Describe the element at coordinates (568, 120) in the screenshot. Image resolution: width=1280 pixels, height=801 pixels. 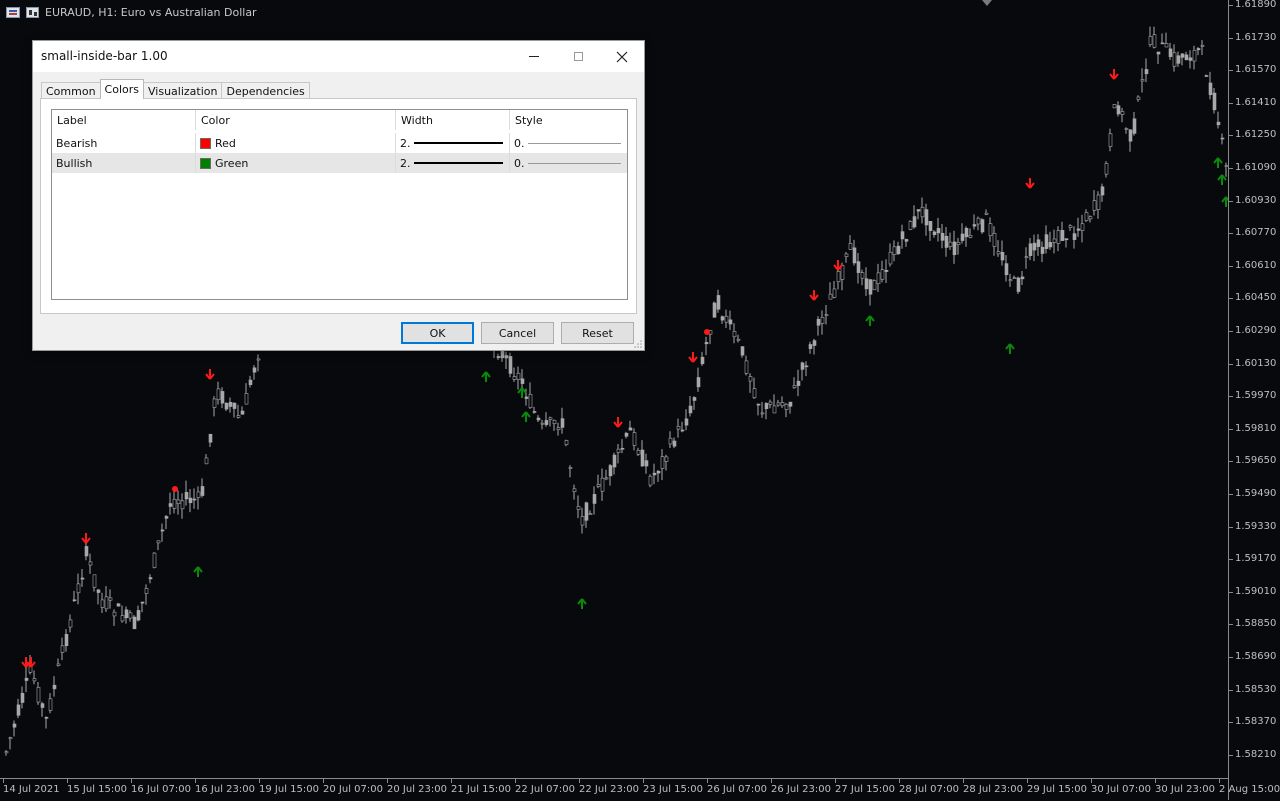
I see `column-header-style: Style` at that location.